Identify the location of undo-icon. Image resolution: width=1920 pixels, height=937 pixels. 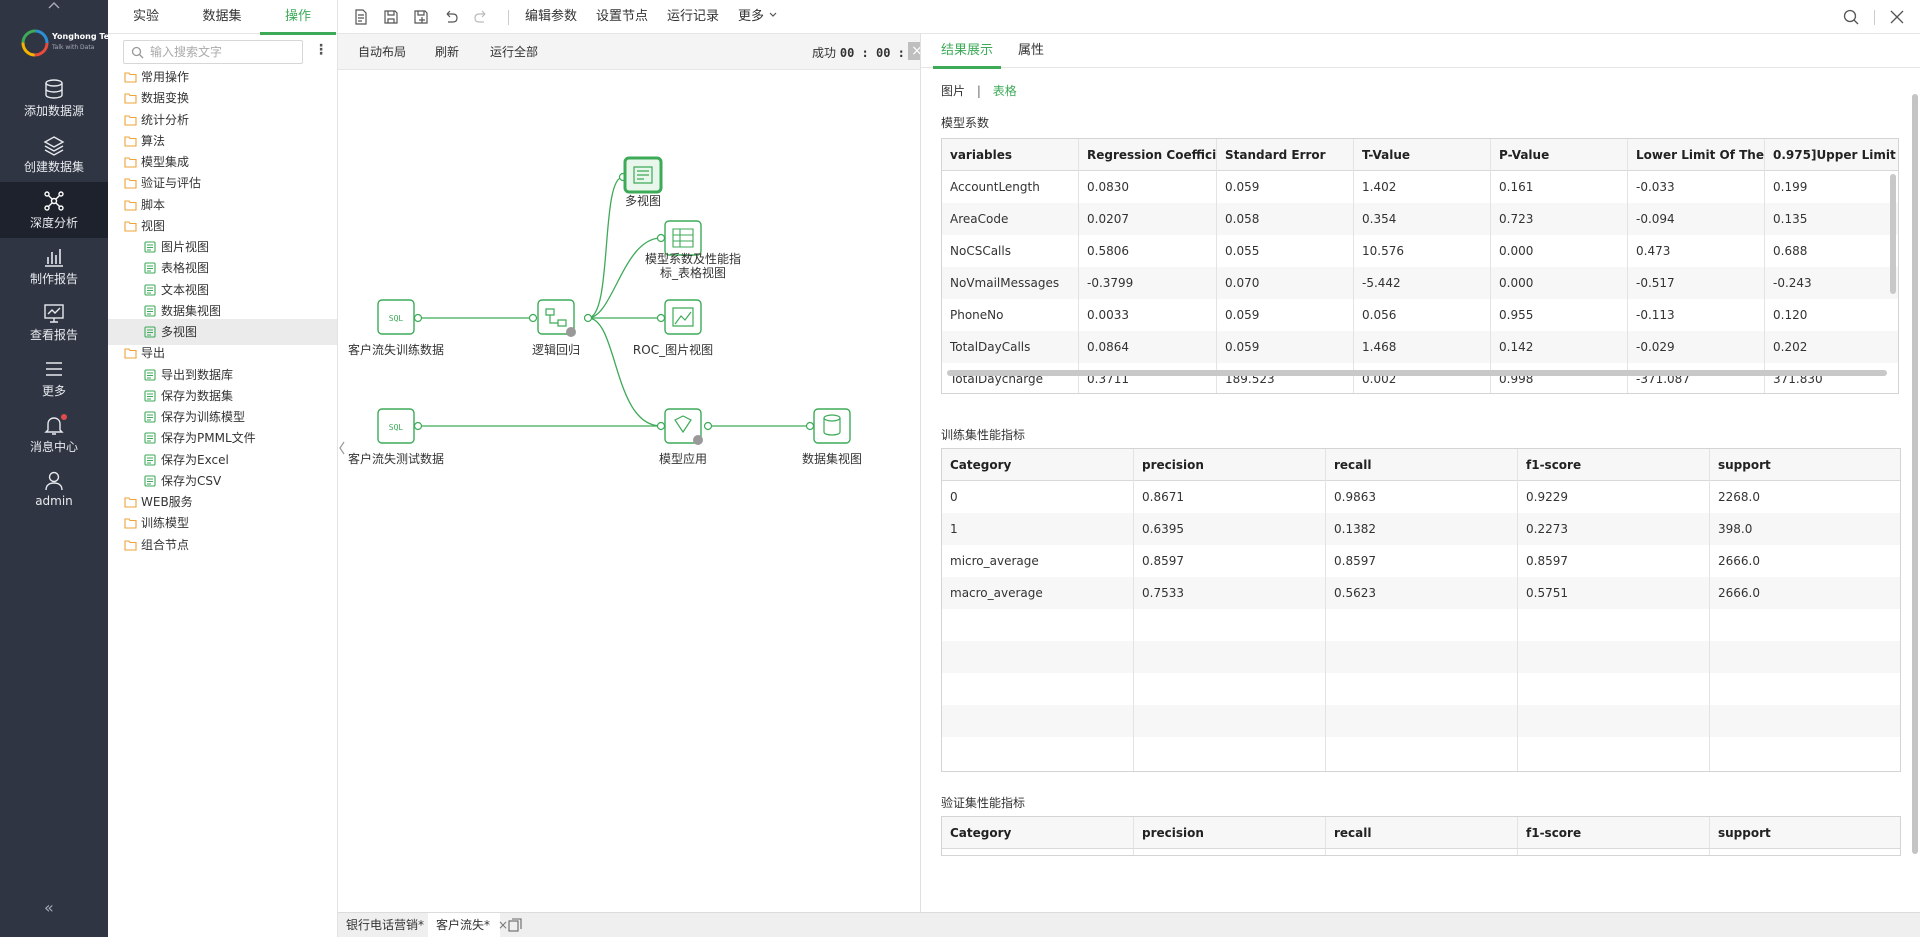
(451, 17).